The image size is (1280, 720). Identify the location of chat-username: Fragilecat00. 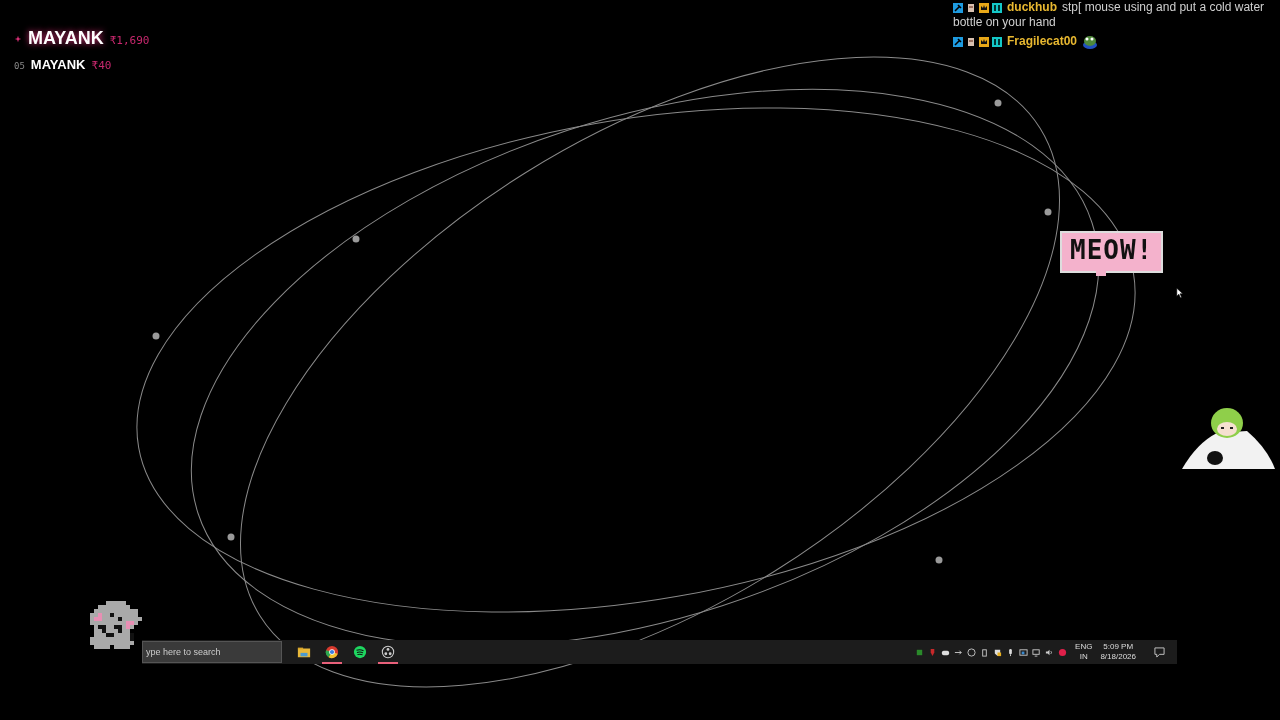
(1042, 41).